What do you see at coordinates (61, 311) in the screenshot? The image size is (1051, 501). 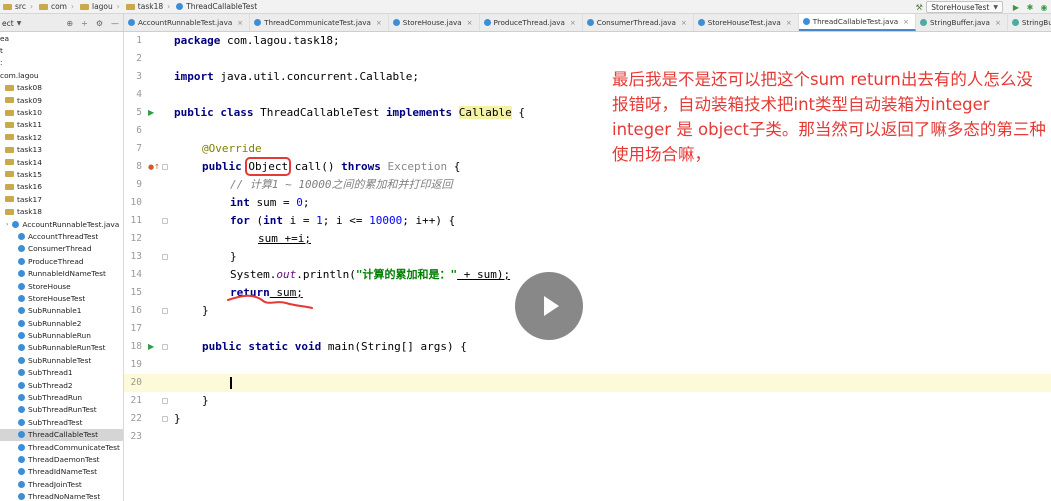 I see `tree-item-class: SubRunnable1` at bounding box center [61, 311].